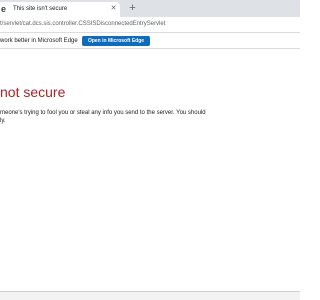 This screenshot has width=320, height=300. I want to click on tab-strip: e This site isn't secure ✕ +, so click(150, 8).